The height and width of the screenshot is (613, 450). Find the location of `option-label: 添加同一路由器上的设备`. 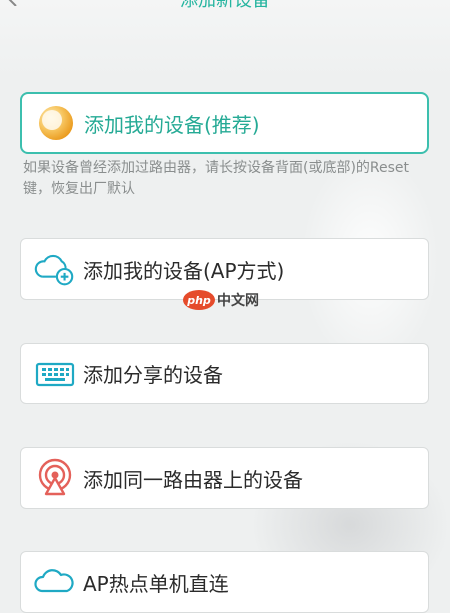

option-label: 添加同一路由器上的设备 is located at coordinates (193, 479).